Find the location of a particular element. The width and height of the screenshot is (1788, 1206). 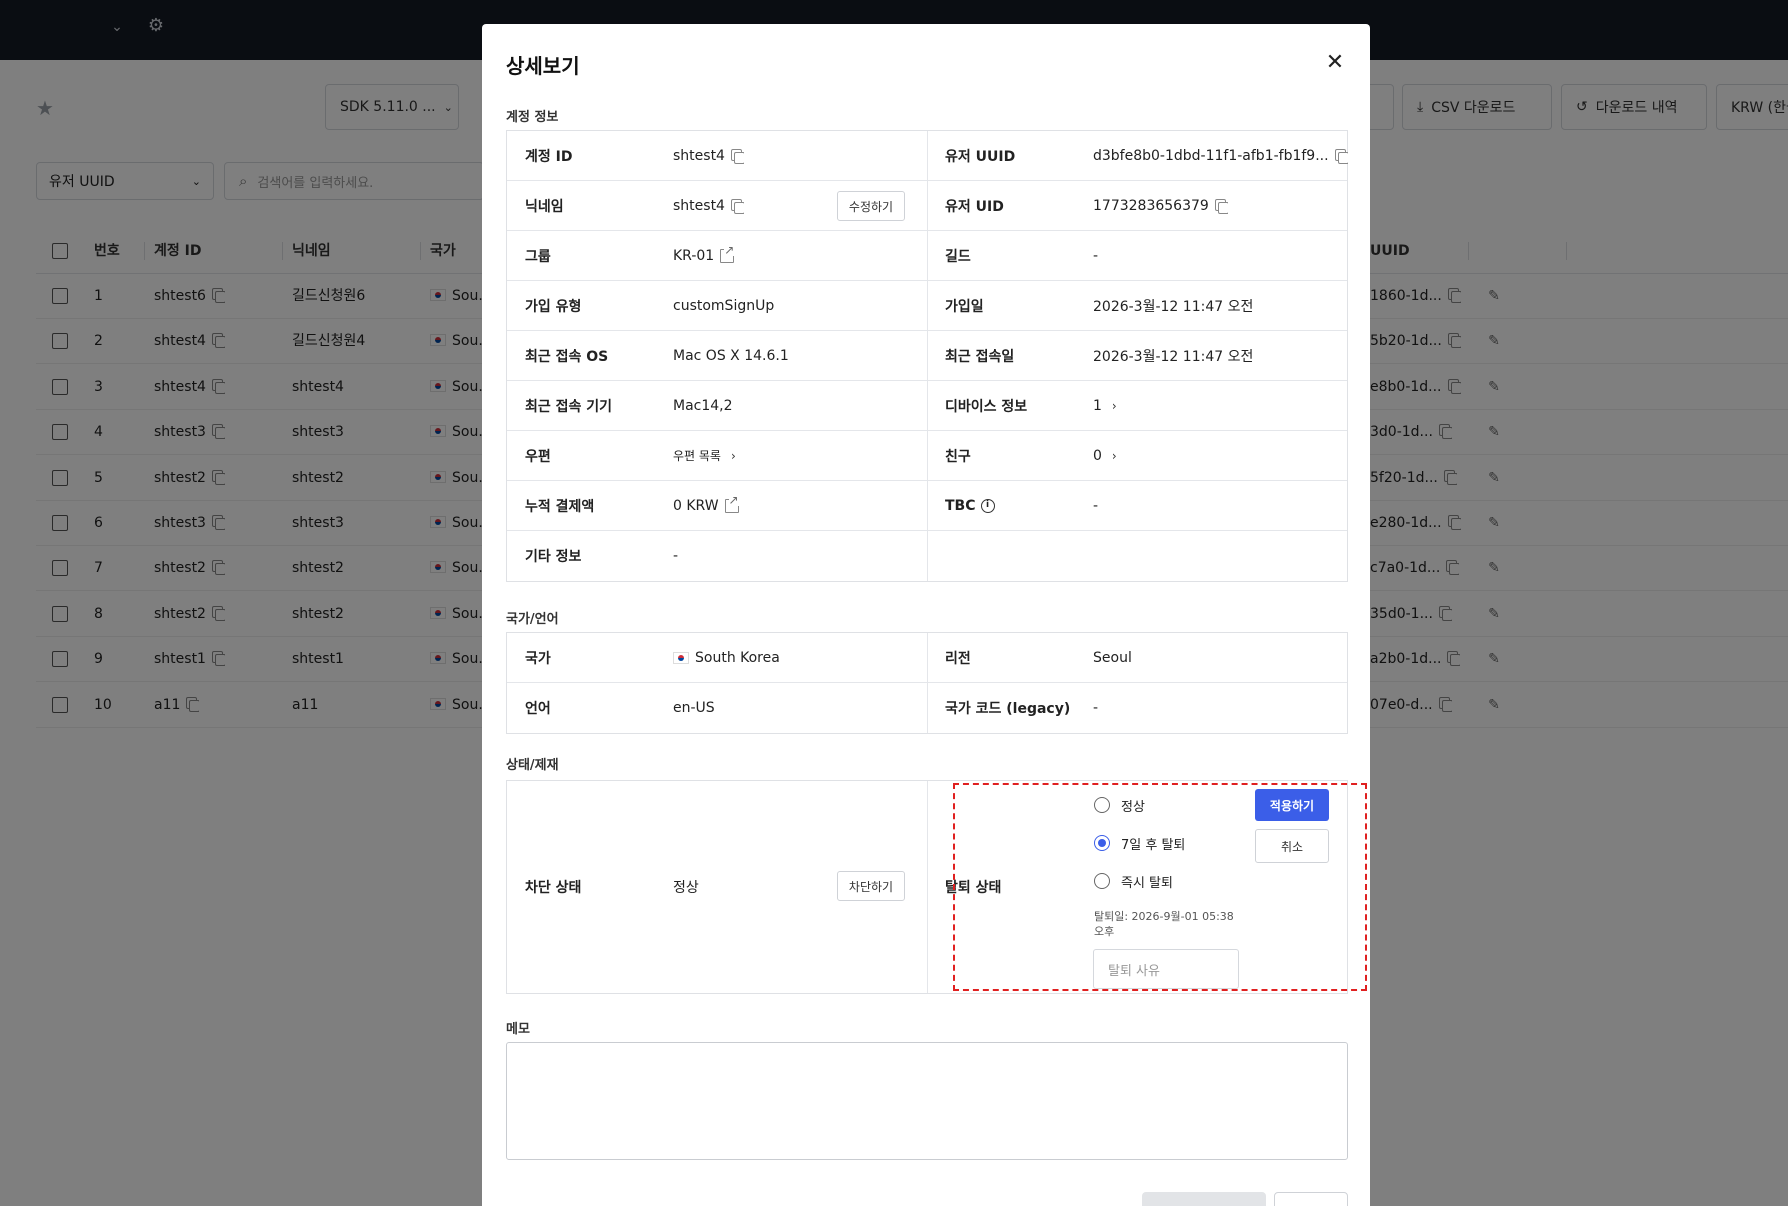

apply-button: 적용하기 is located at coordinates (1292, 805).